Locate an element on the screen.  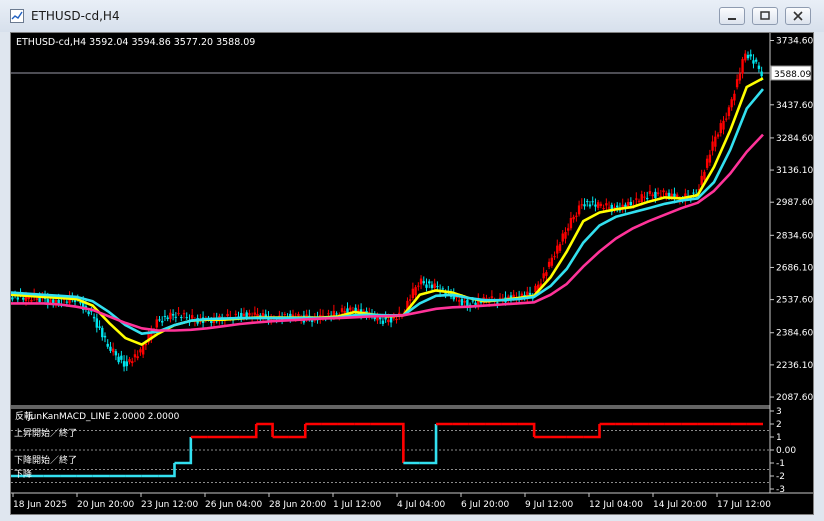
indicator-tick-label: 0.00 is located at coordinates (786, 451).